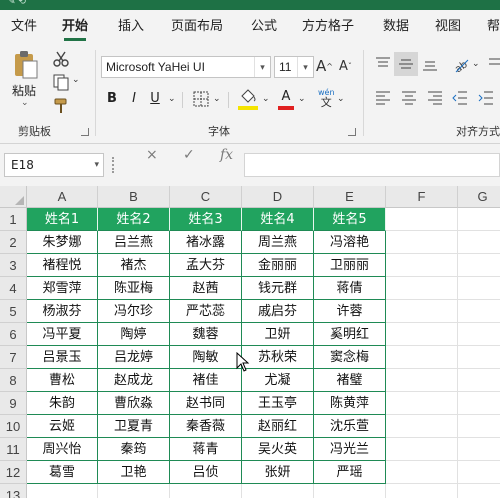 The height and width of the screenshot is (498, 500). Describe the element at coordinates (201, 99) in the screenshot. I see `borders-icon` at that location.